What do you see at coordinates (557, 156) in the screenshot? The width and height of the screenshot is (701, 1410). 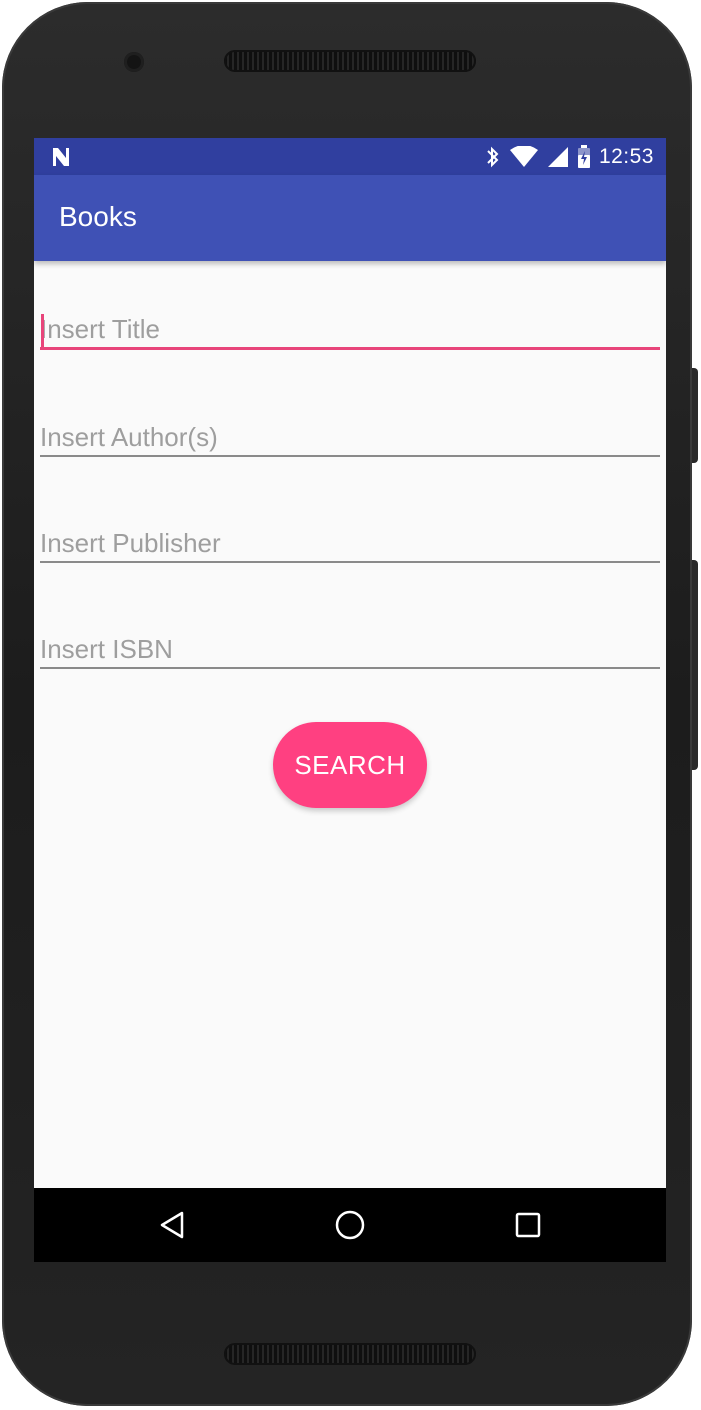 I see `cell-signal-icon` at bounding box center [557, 156].